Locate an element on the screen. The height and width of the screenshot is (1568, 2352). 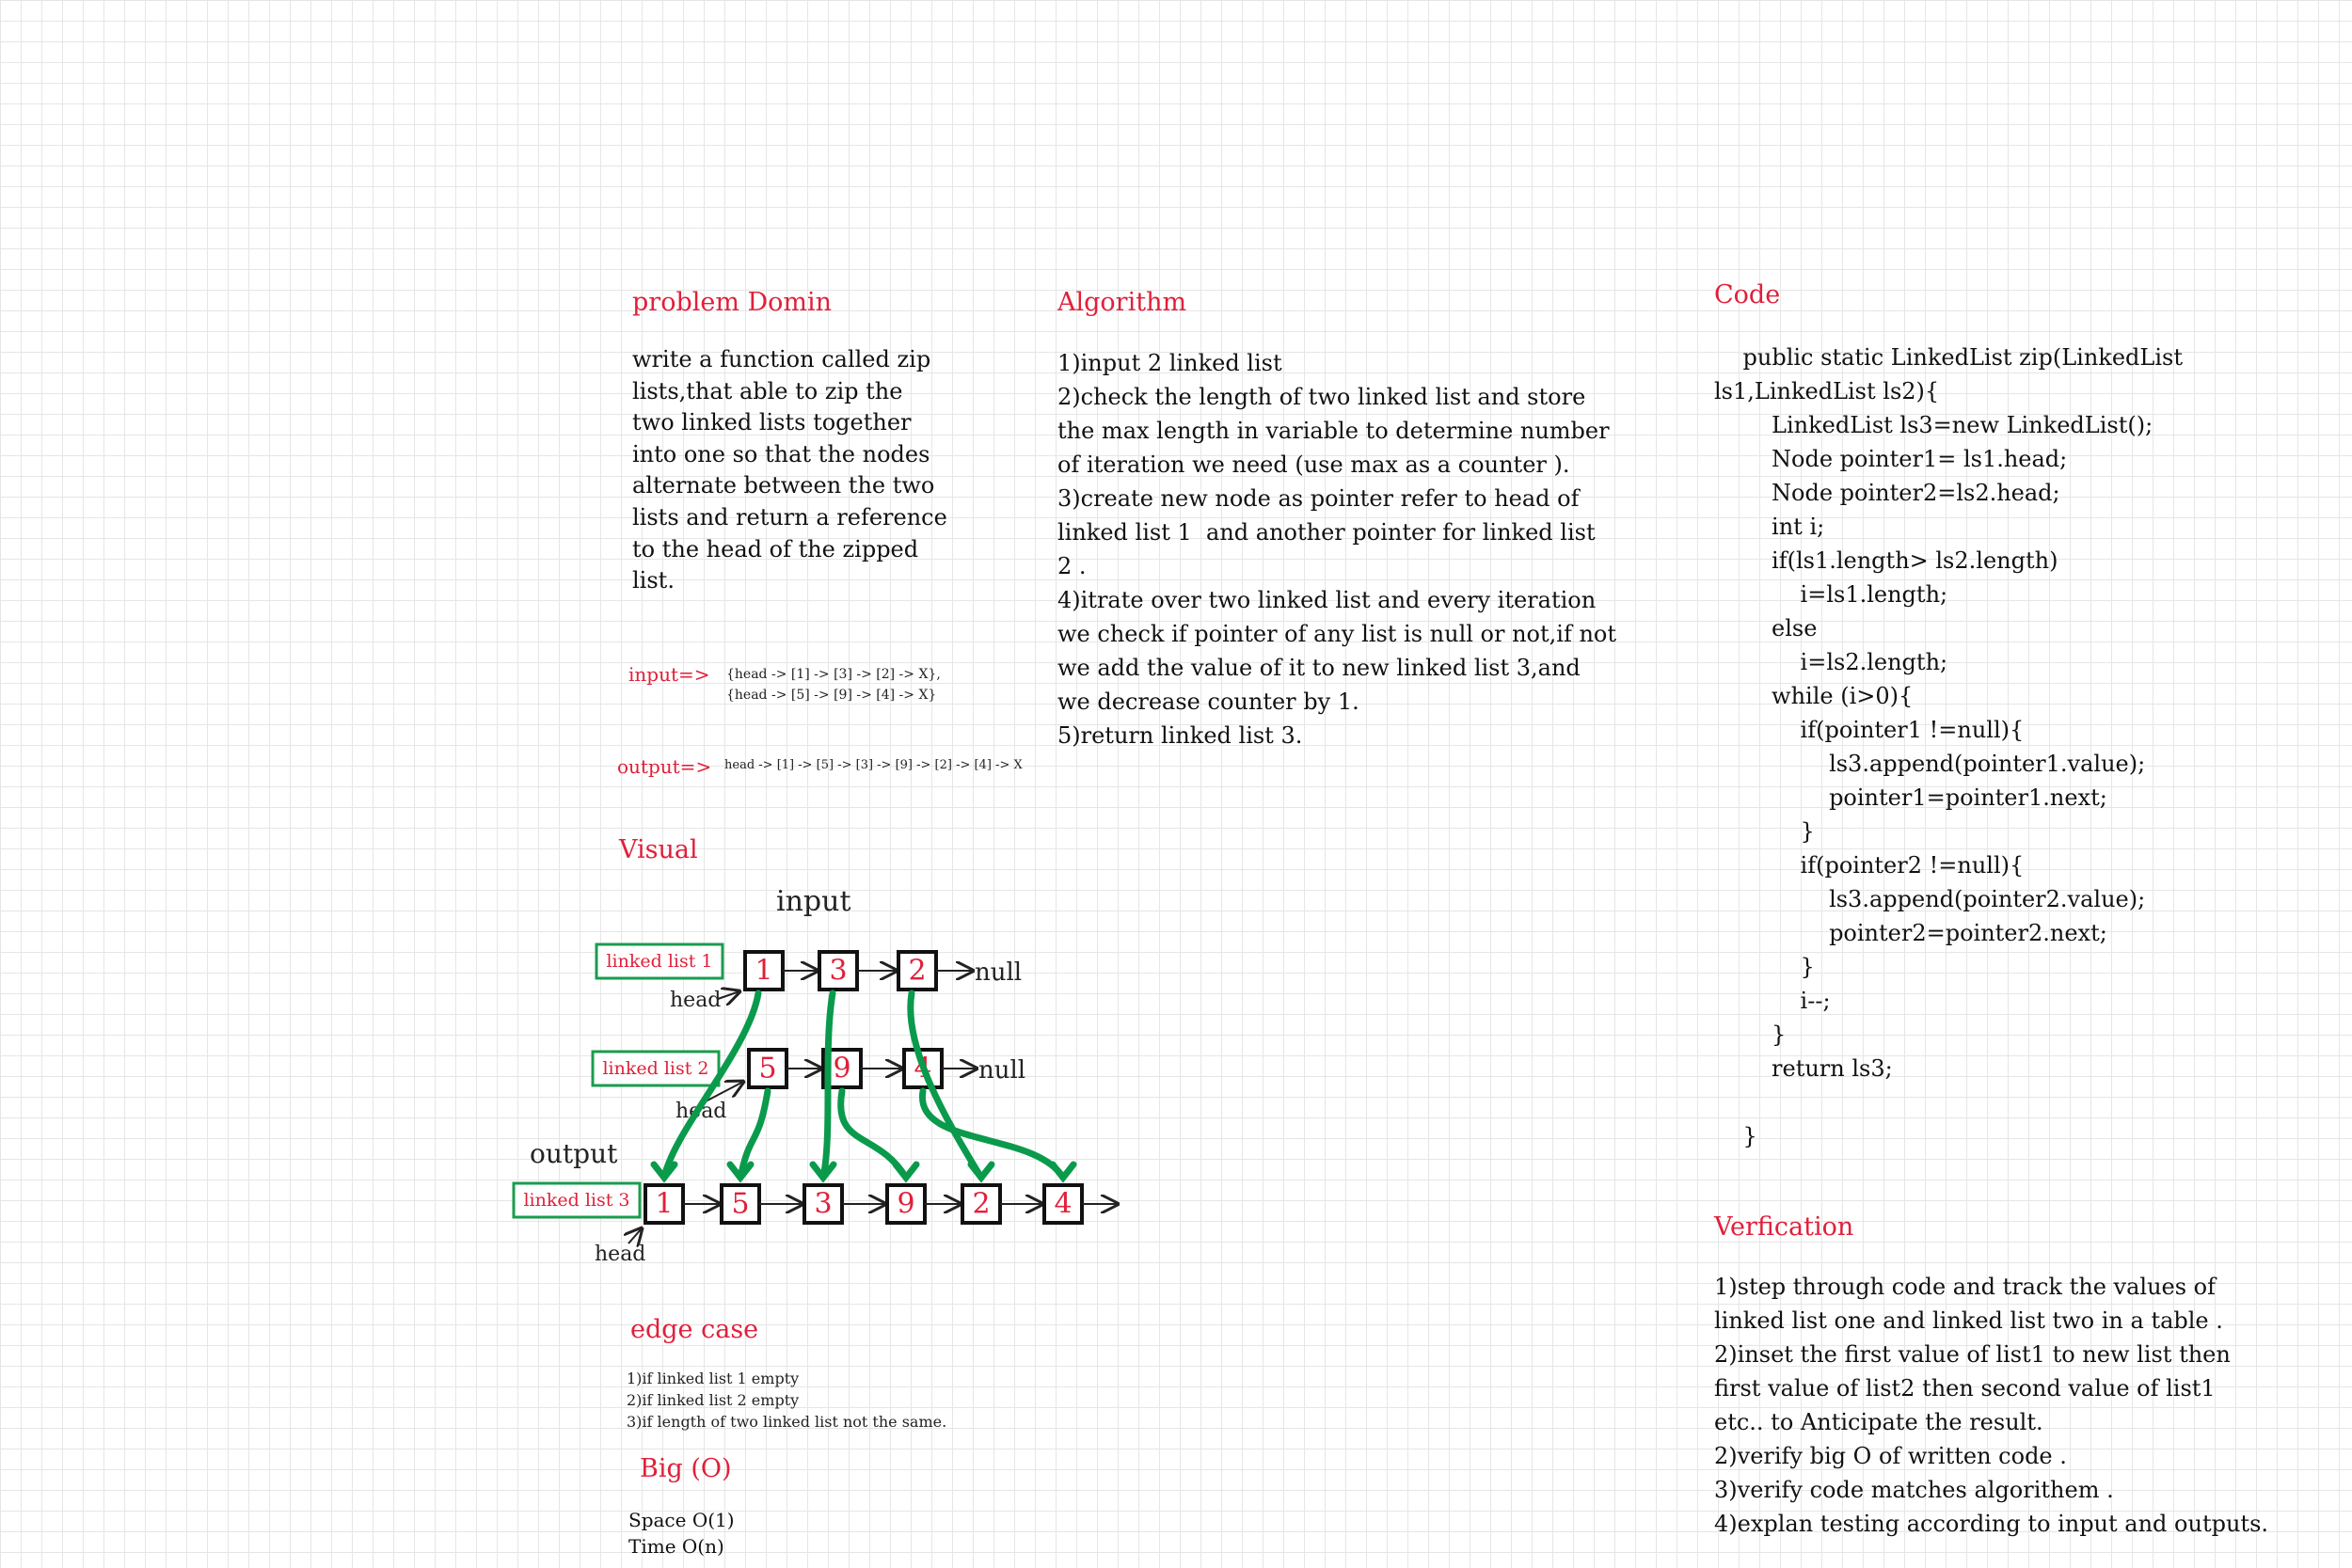
head-label-list1: head is located at coordinates (695, 1000).